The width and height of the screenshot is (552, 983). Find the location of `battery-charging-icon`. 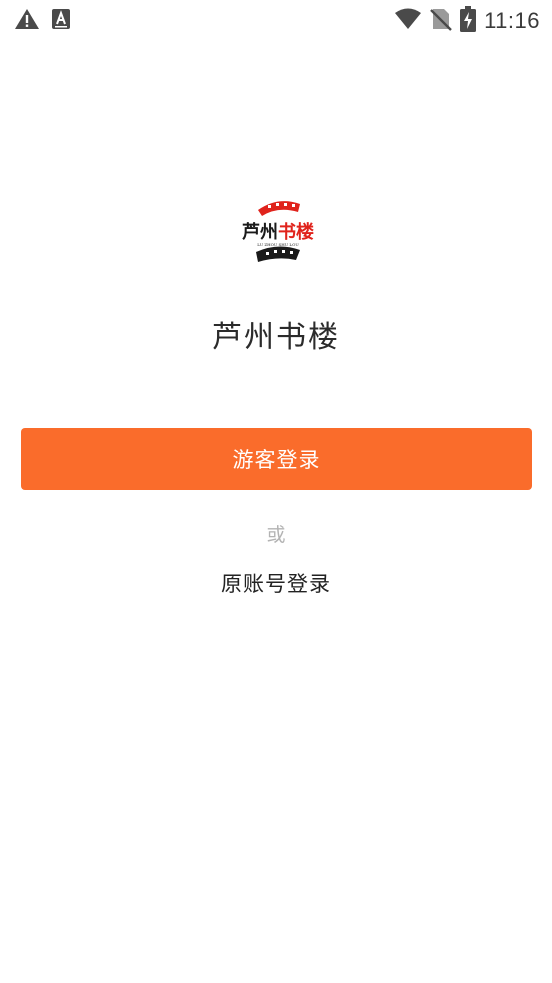

battery-charging-icon is located at coordinates (468, 21).